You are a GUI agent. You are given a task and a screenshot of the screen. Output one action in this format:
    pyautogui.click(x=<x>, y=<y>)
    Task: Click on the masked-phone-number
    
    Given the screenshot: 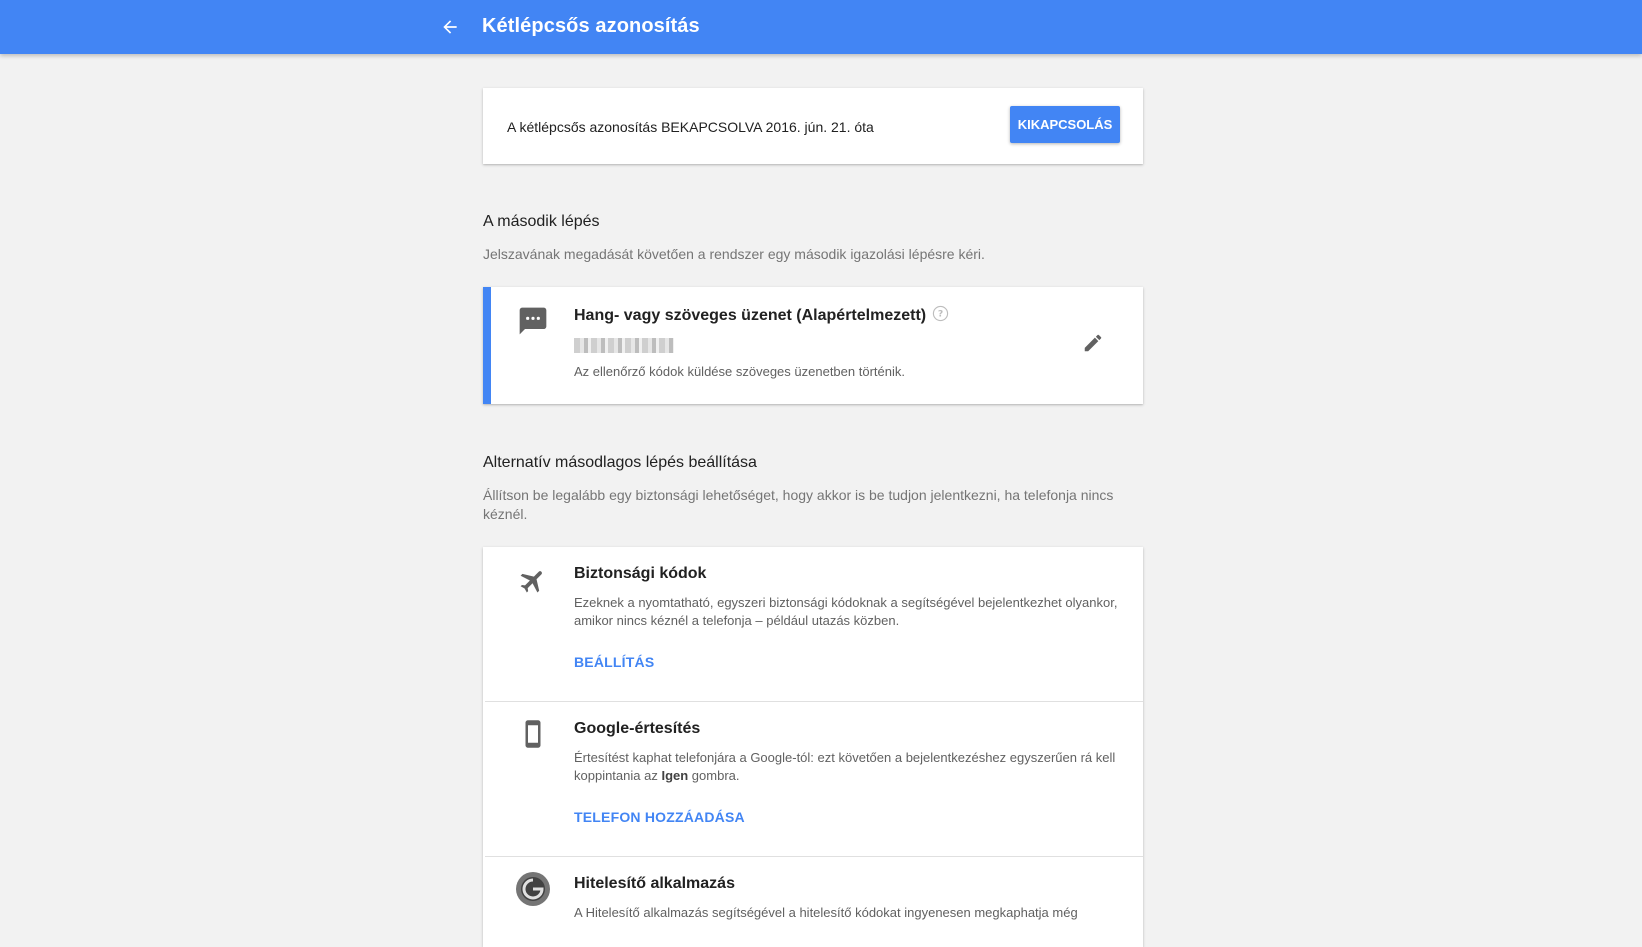 What is the action you would take?
    pyautogui.click(x=624, y=345)
    